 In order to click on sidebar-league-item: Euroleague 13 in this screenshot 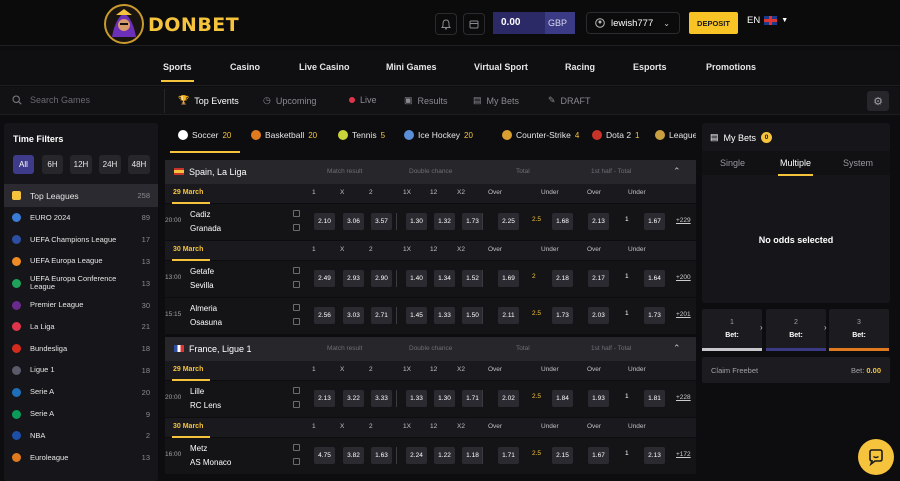, I will do `click(81, 458)`.